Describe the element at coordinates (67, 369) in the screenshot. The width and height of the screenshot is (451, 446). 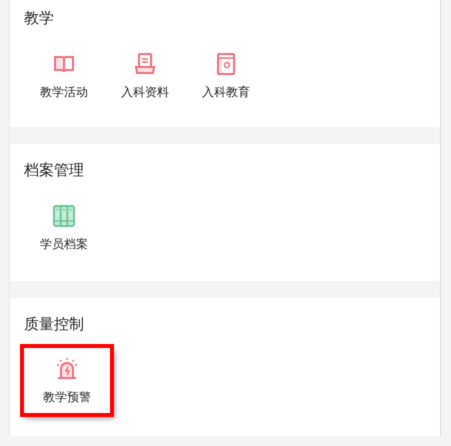
I see `siren-icon` at that location.